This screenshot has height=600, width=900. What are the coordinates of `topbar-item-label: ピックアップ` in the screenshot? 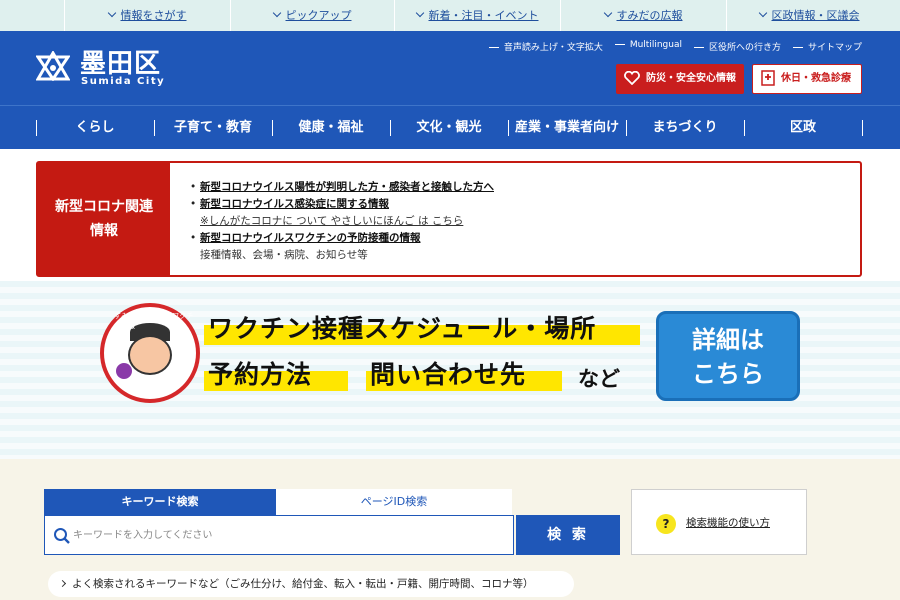 It's located at (318, 15).